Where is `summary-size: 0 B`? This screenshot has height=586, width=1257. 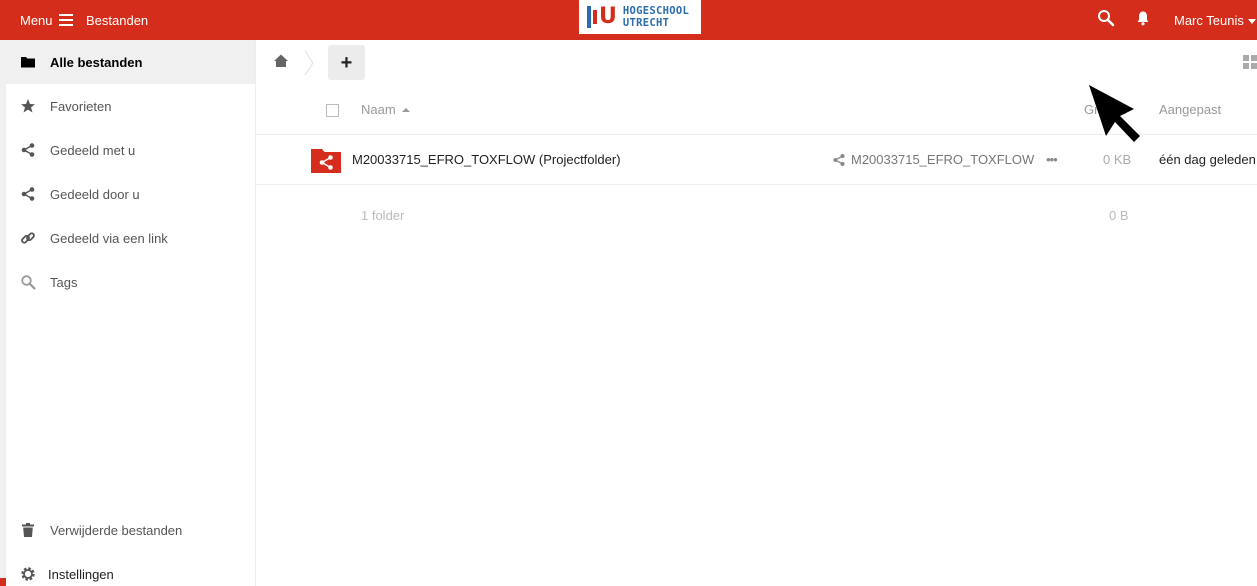 summary-size: 0 B is located at coordinates (1119, 215).